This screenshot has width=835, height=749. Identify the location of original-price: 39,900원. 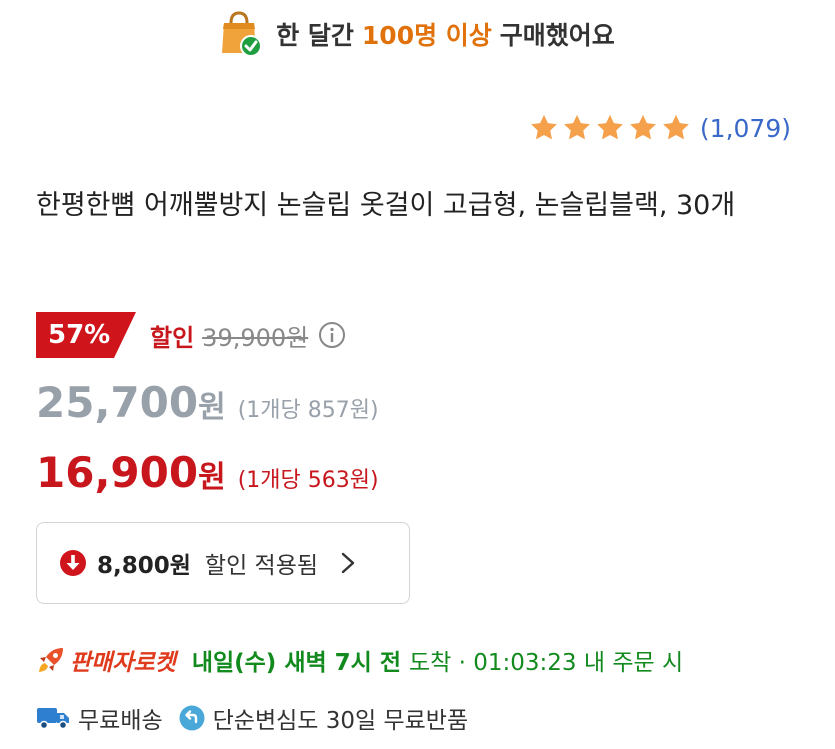
(255, 337).